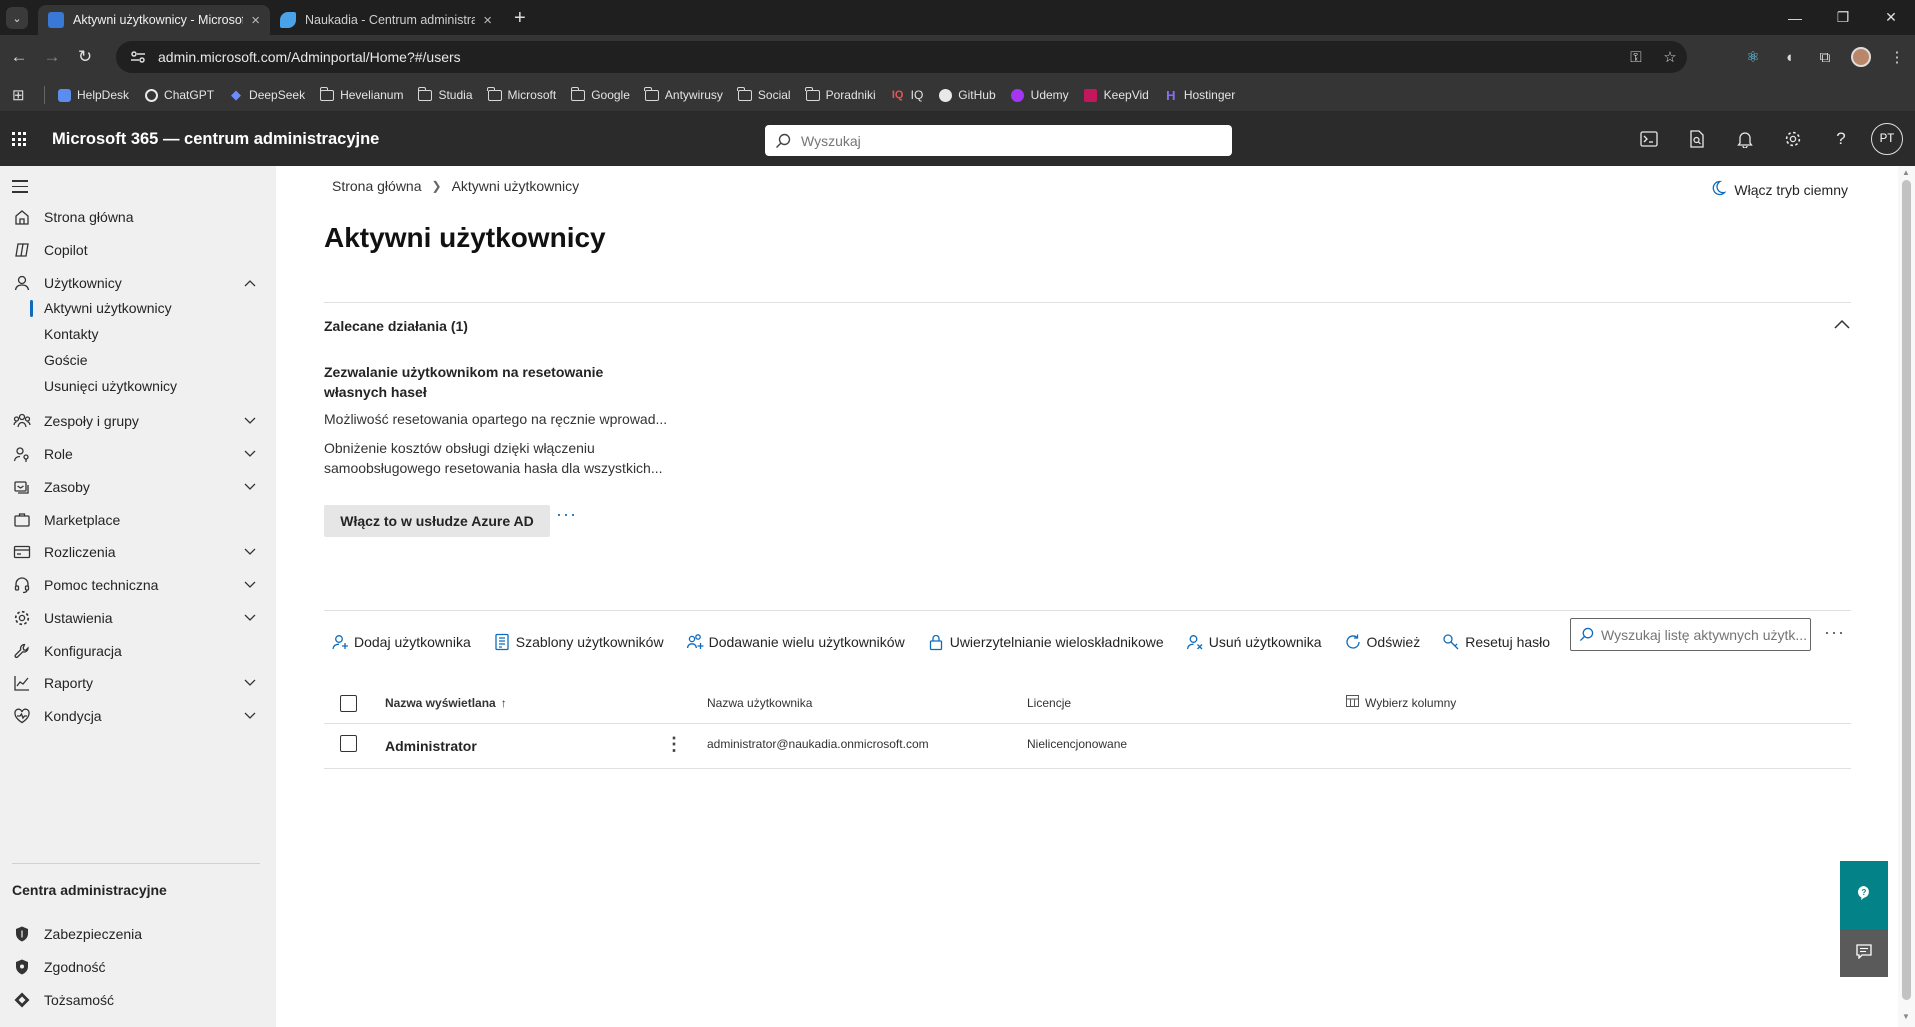  What do you see at coordinates (1843, 17) in the screenshot?
I see `restore-icon: ❐` at bounding box center [1843, 17].